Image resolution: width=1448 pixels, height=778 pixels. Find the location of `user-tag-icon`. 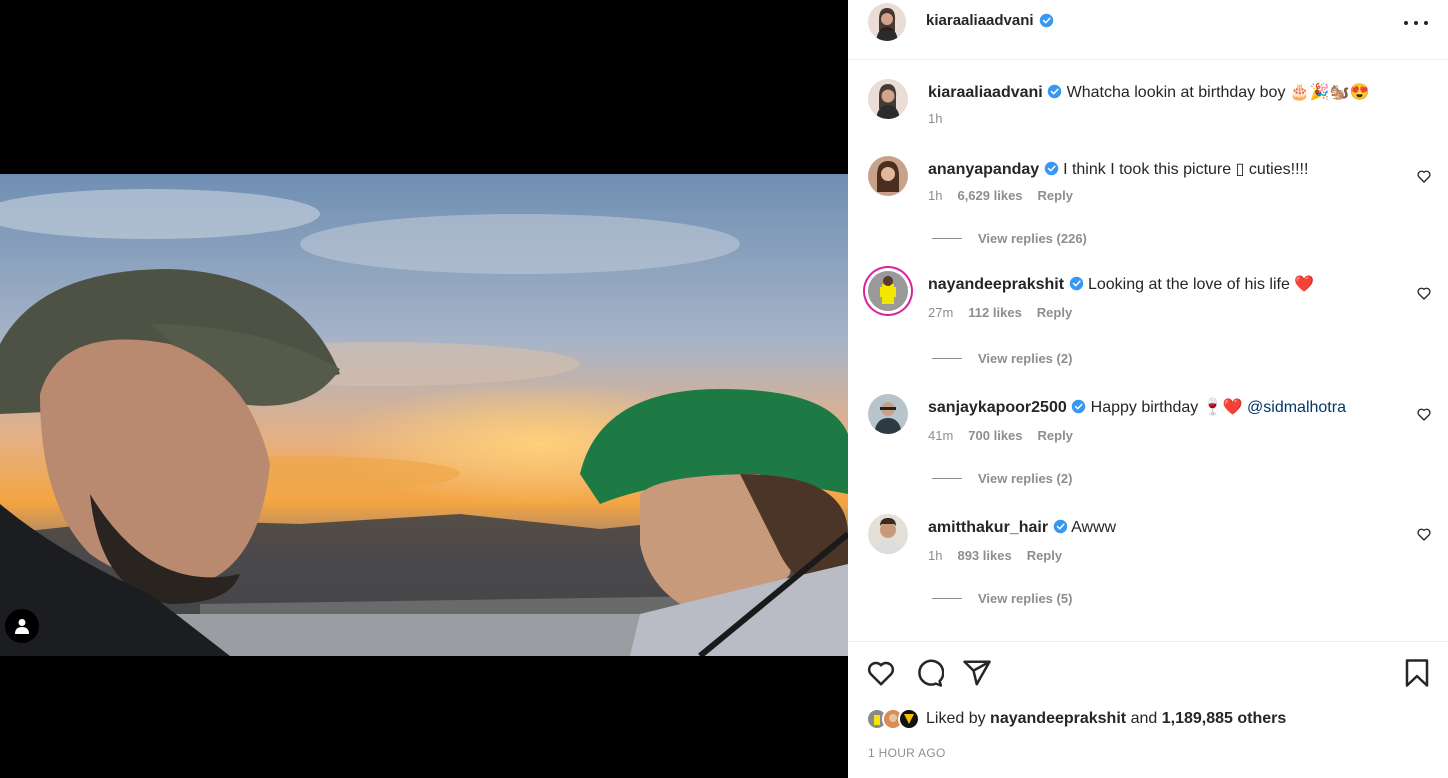

user-tag-icon is located at coordinates (22, 626).